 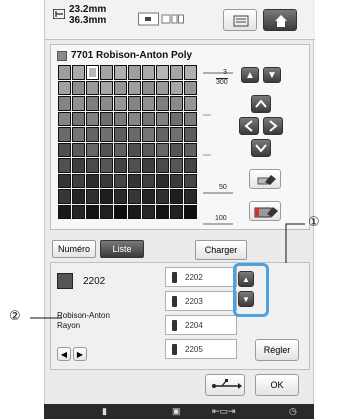 What do you see at coordinates (265, 211) in the screenshot?
I see `custom-palette-button` at bounding box center [265, 211].